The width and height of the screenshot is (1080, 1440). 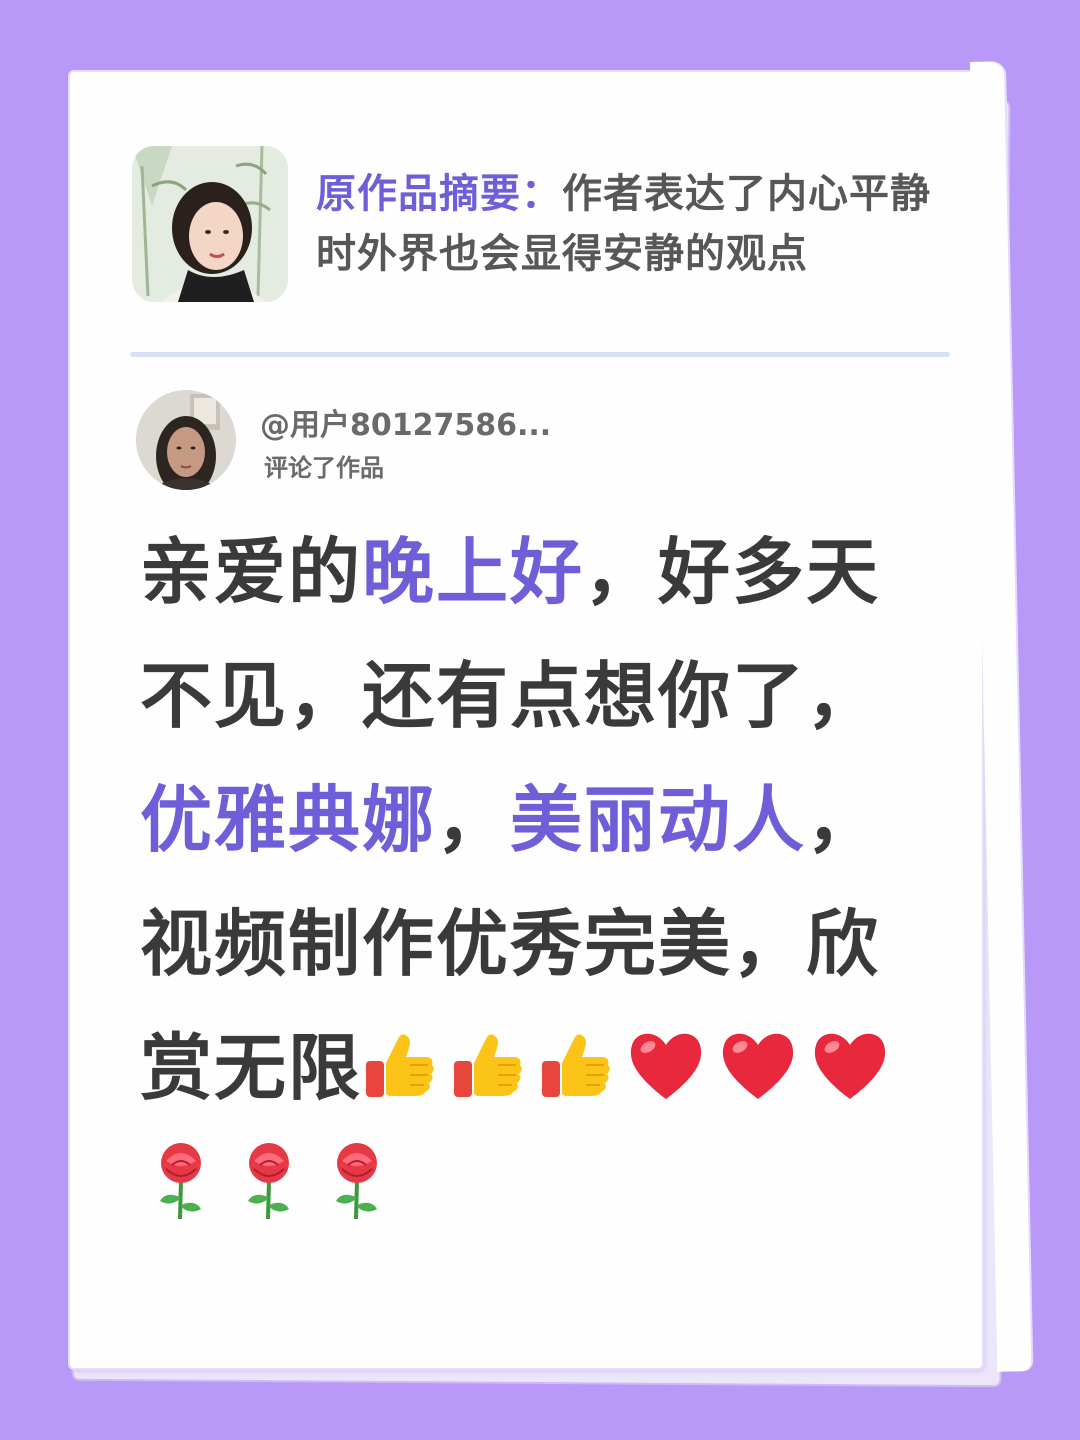 What do you see at coordinates (473, 820) in the screenshot?
I see `comment-part: ，` at bounding box center [473, 820].